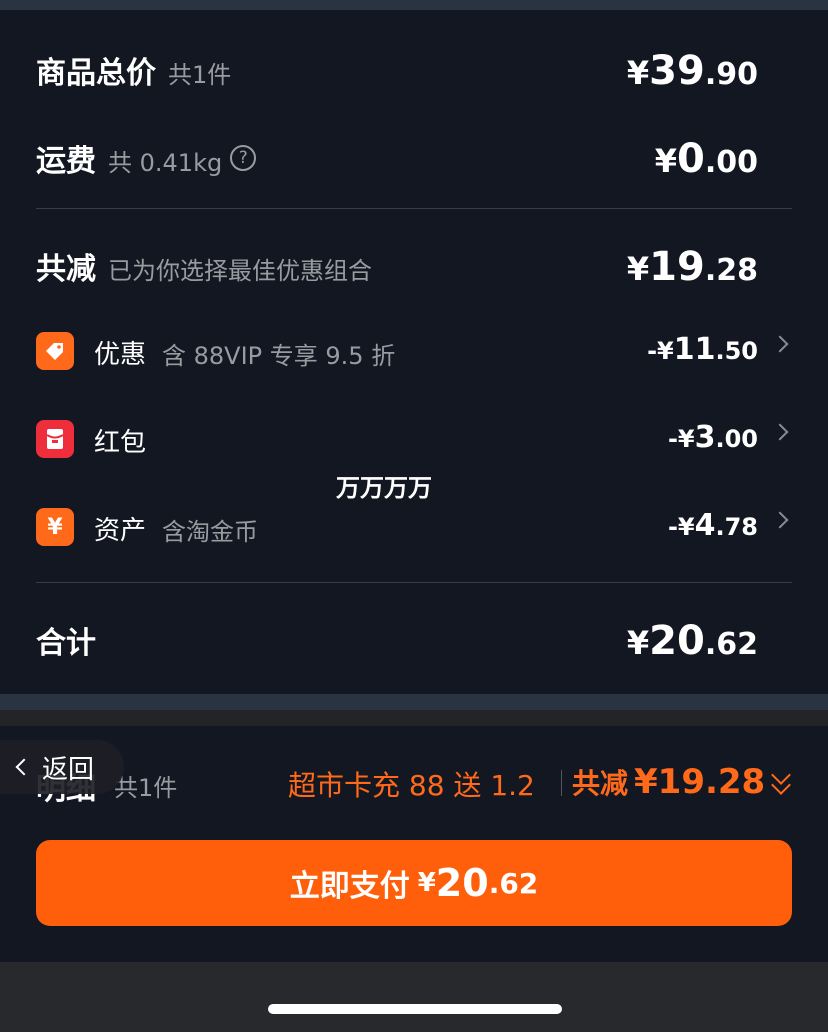 The width and height of the screenshot is (828, 1032). What do you see at coordinates (96, 73) in the screenshot?
I see `goods-total-label: 商品总价` at bounding box center [96, 73].